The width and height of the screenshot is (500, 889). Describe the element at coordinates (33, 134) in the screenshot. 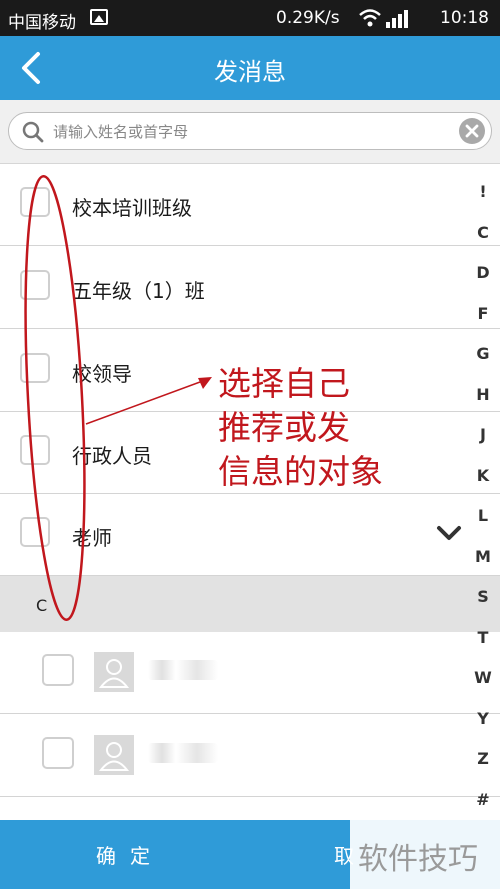

I see `search-icon` at that location.